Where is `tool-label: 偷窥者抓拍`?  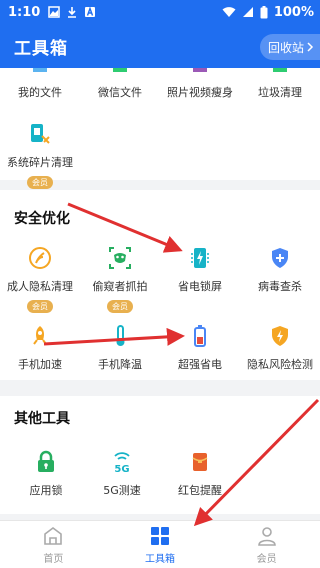
tool-label: 偷窥者抓拍 is located at coordinates (120, 286).